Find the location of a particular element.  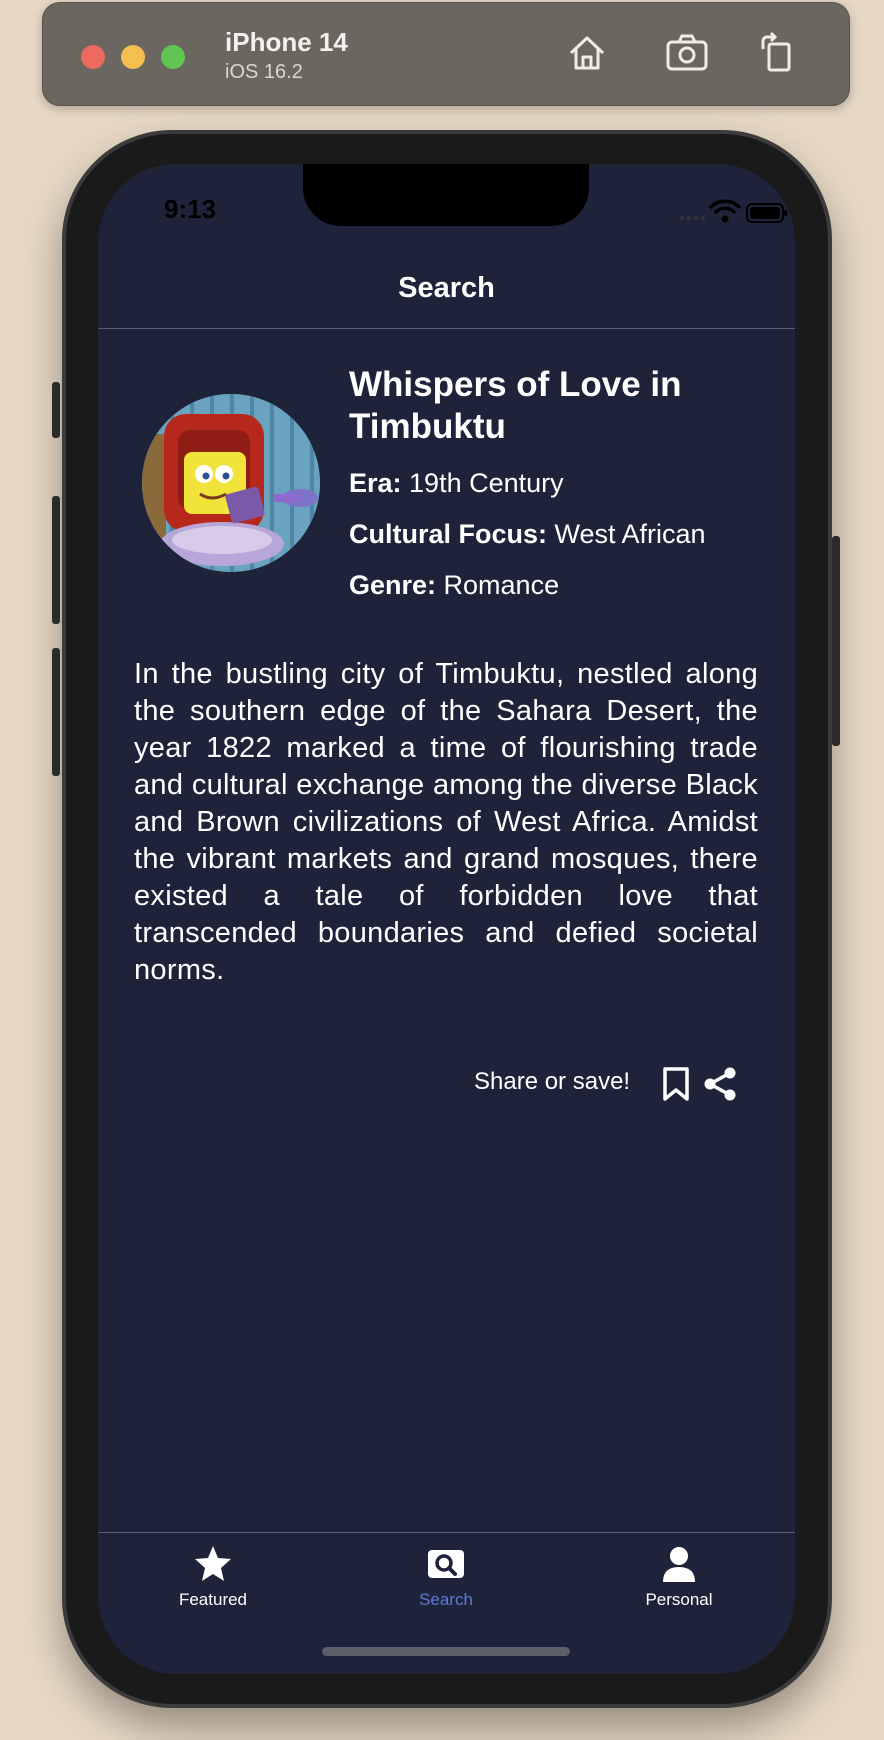

page-title: Search is located at coordinates (446, 288).